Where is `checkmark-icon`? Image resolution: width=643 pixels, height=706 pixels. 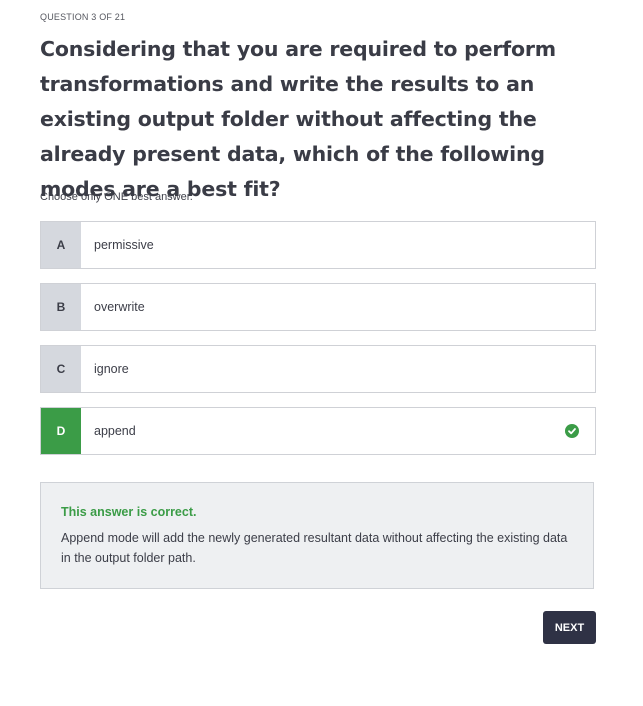 checkmark-icon is located at coordinates (572, 431).